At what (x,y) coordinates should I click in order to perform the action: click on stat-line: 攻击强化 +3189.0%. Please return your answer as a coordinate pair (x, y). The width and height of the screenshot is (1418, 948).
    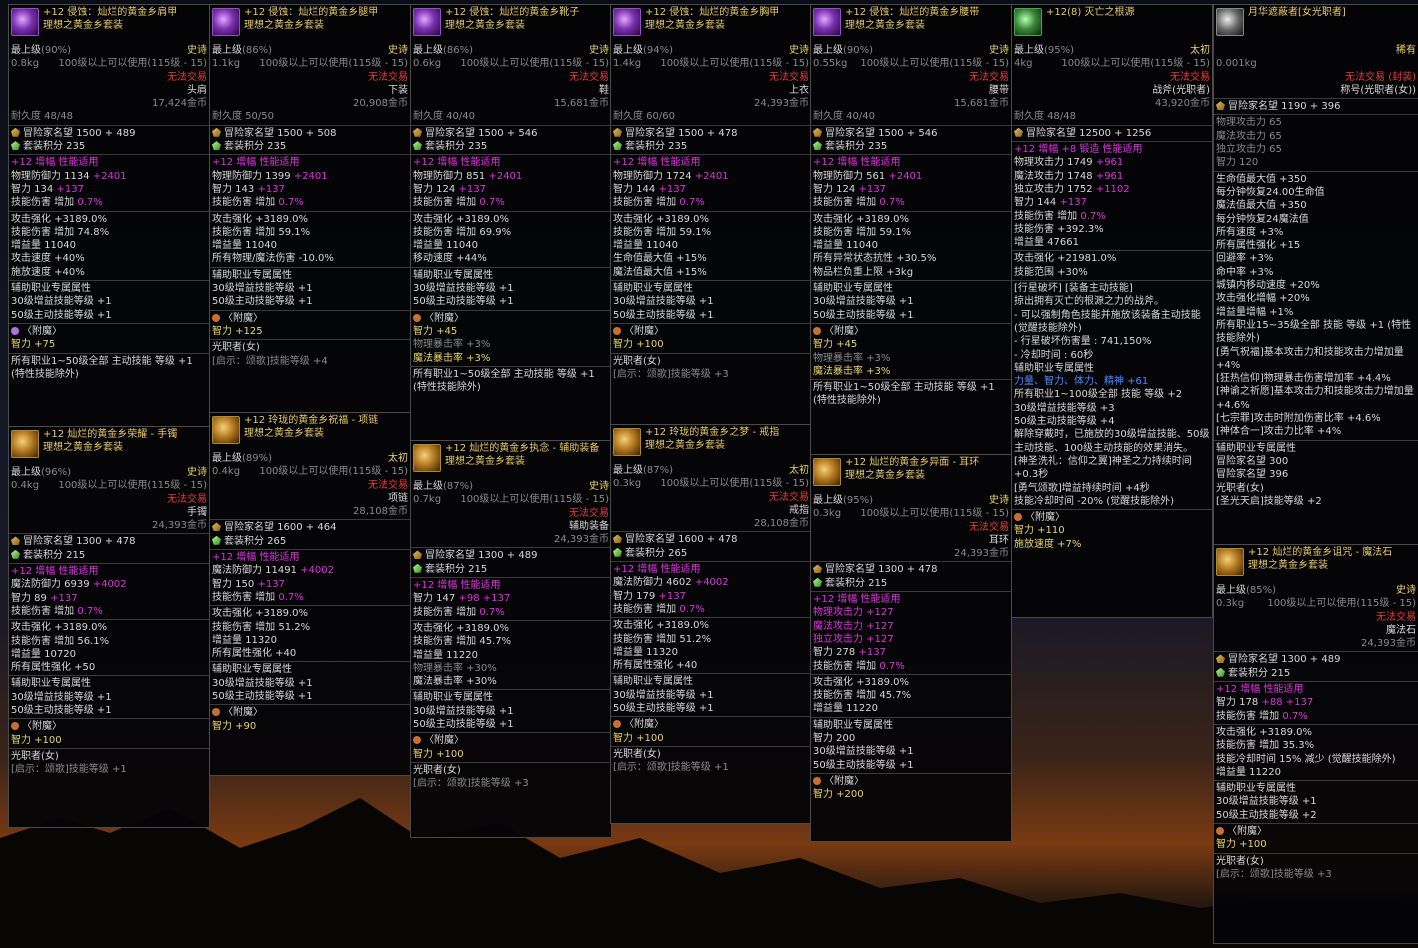
    Looking at the image, I should click on (661, 219).